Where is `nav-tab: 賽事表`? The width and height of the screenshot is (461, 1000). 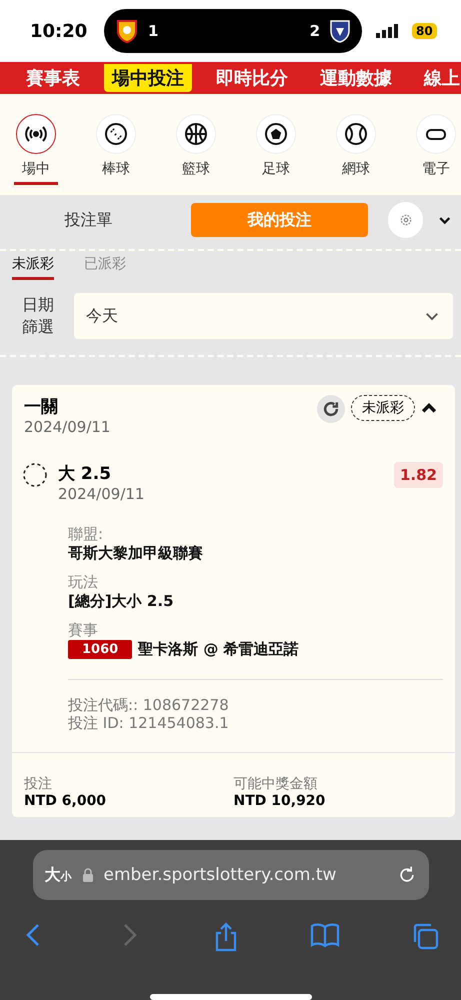
nav-tab: 賽事表 is located at coordinates (53, 78).